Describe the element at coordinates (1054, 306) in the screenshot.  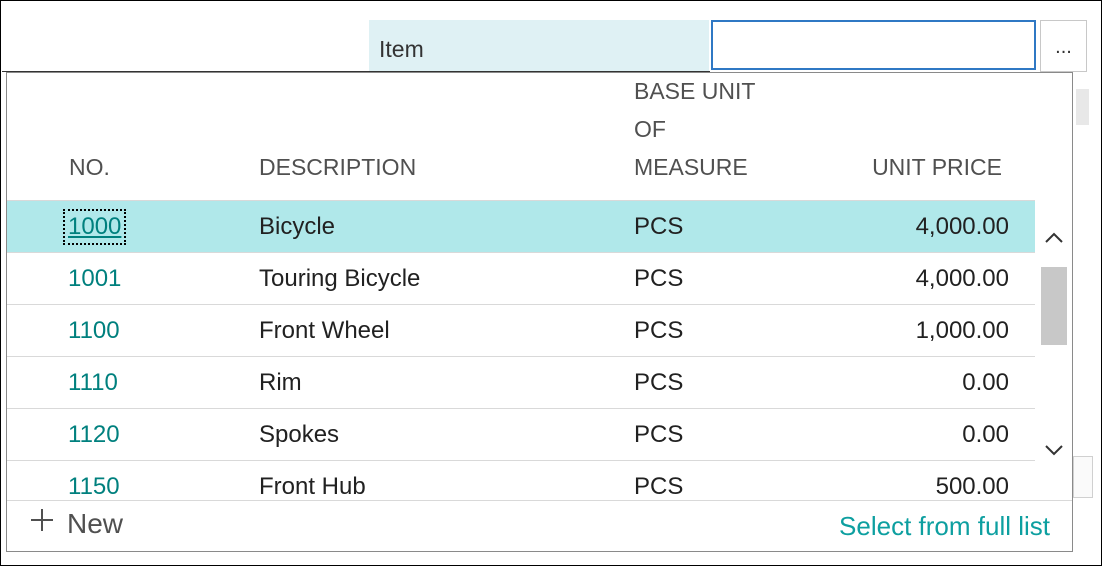
I see `scrollbar-thumb` at that location.